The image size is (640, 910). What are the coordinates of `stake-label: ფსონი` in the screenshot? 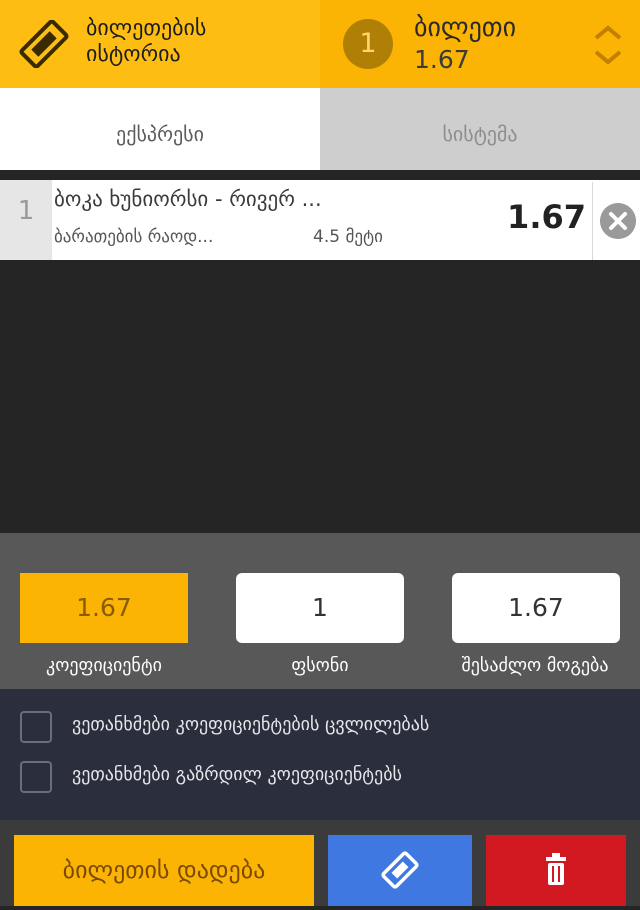 It's located at (320, 665).